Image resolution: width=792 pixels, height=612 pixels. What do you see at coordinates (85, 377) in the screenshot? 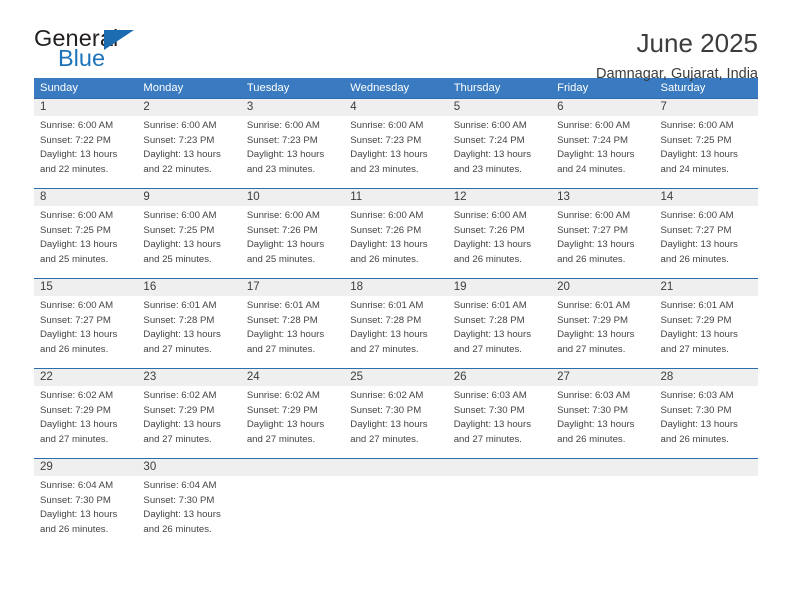
I see `day-number: 22` at bounding box center [85, 377].